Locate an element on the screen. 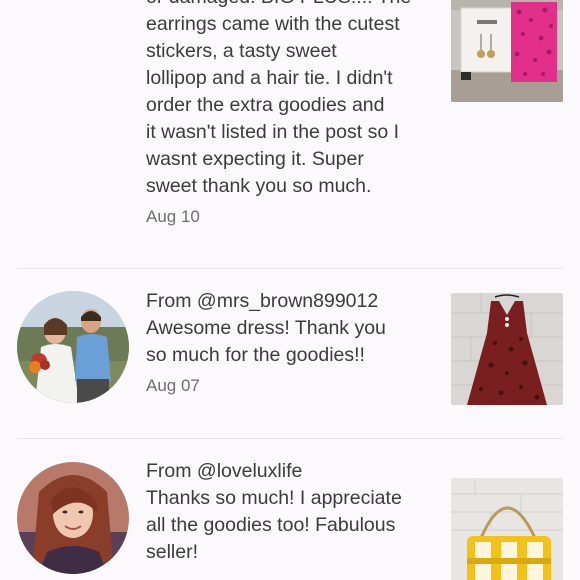  earrings-box-image is located at coordinates (507, 51).